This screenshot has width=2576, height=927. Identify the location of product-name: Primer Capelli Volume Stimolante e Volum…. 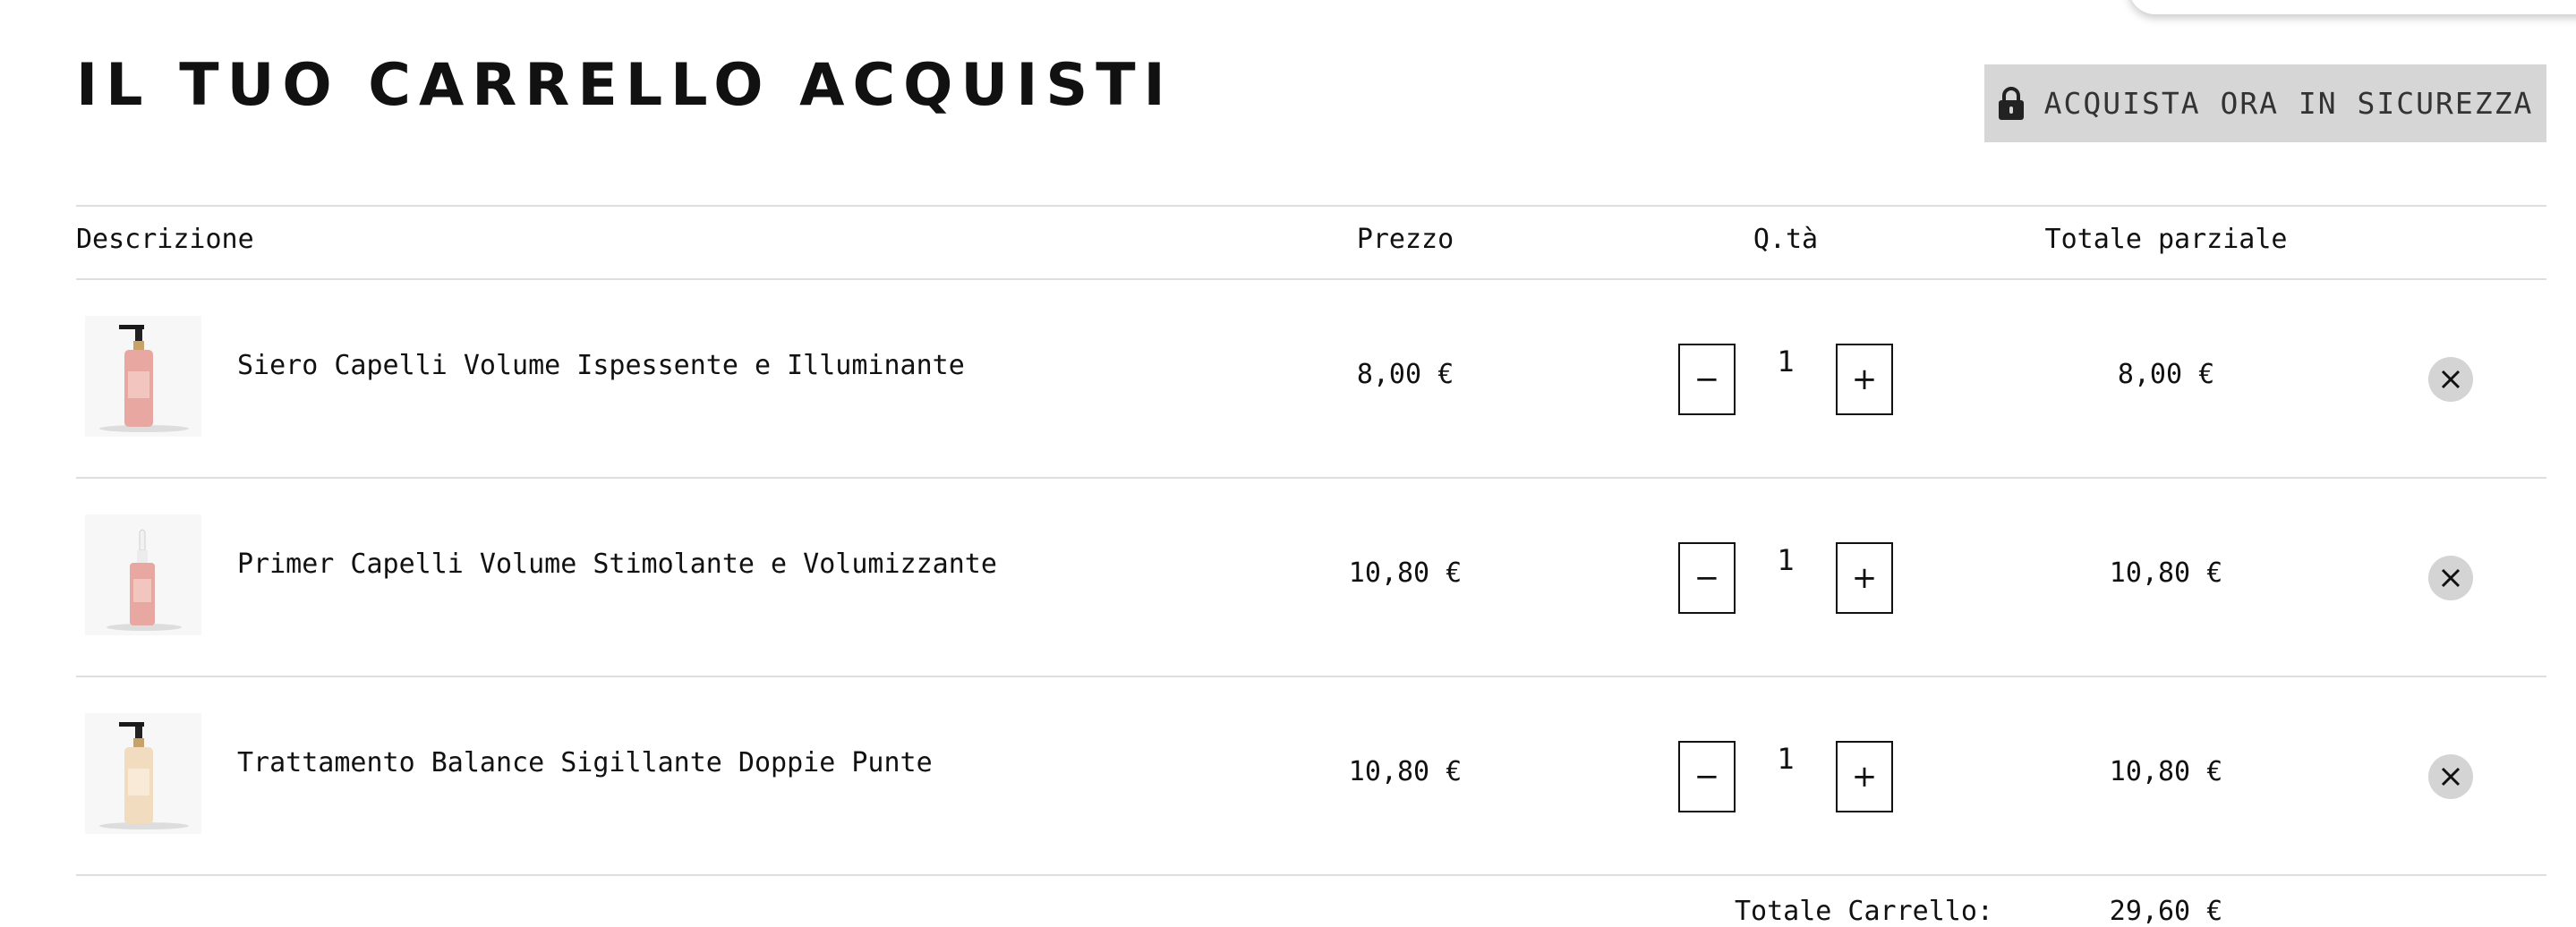
(617, 564).